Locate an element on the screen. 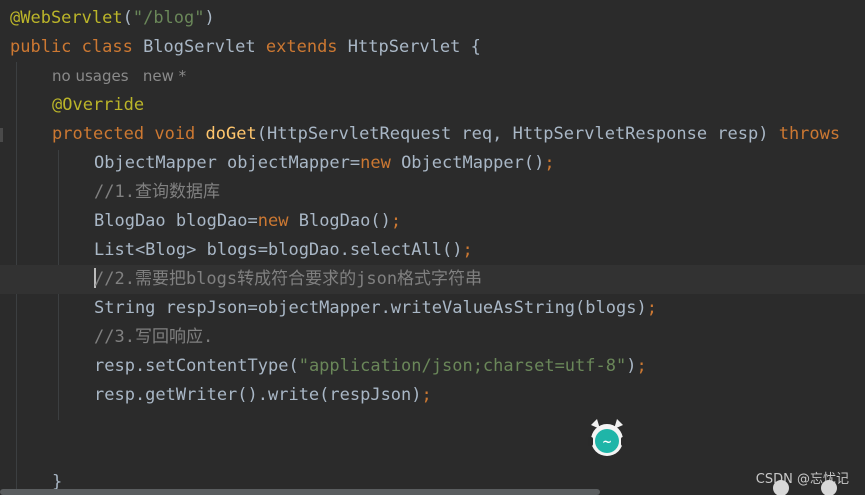 The image size is (865, 495). code-token: //3.写回响应. is located at coordinates (154, 337).